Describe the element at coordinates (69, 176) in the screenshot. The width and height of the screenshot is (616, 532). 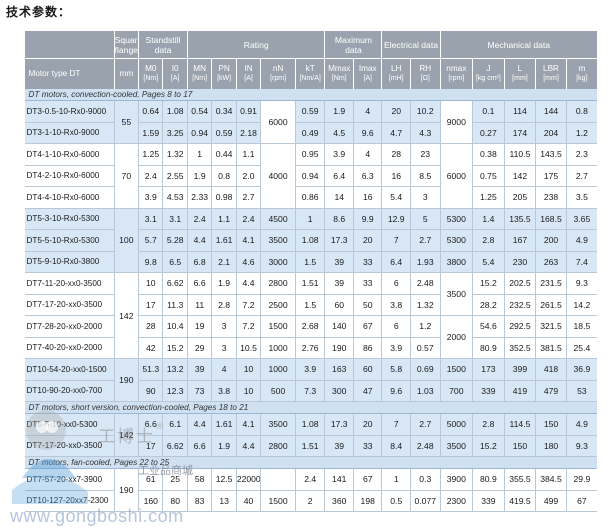
I see `motor-type-cell: DT4-2-10-Rx0-6000` at that location.